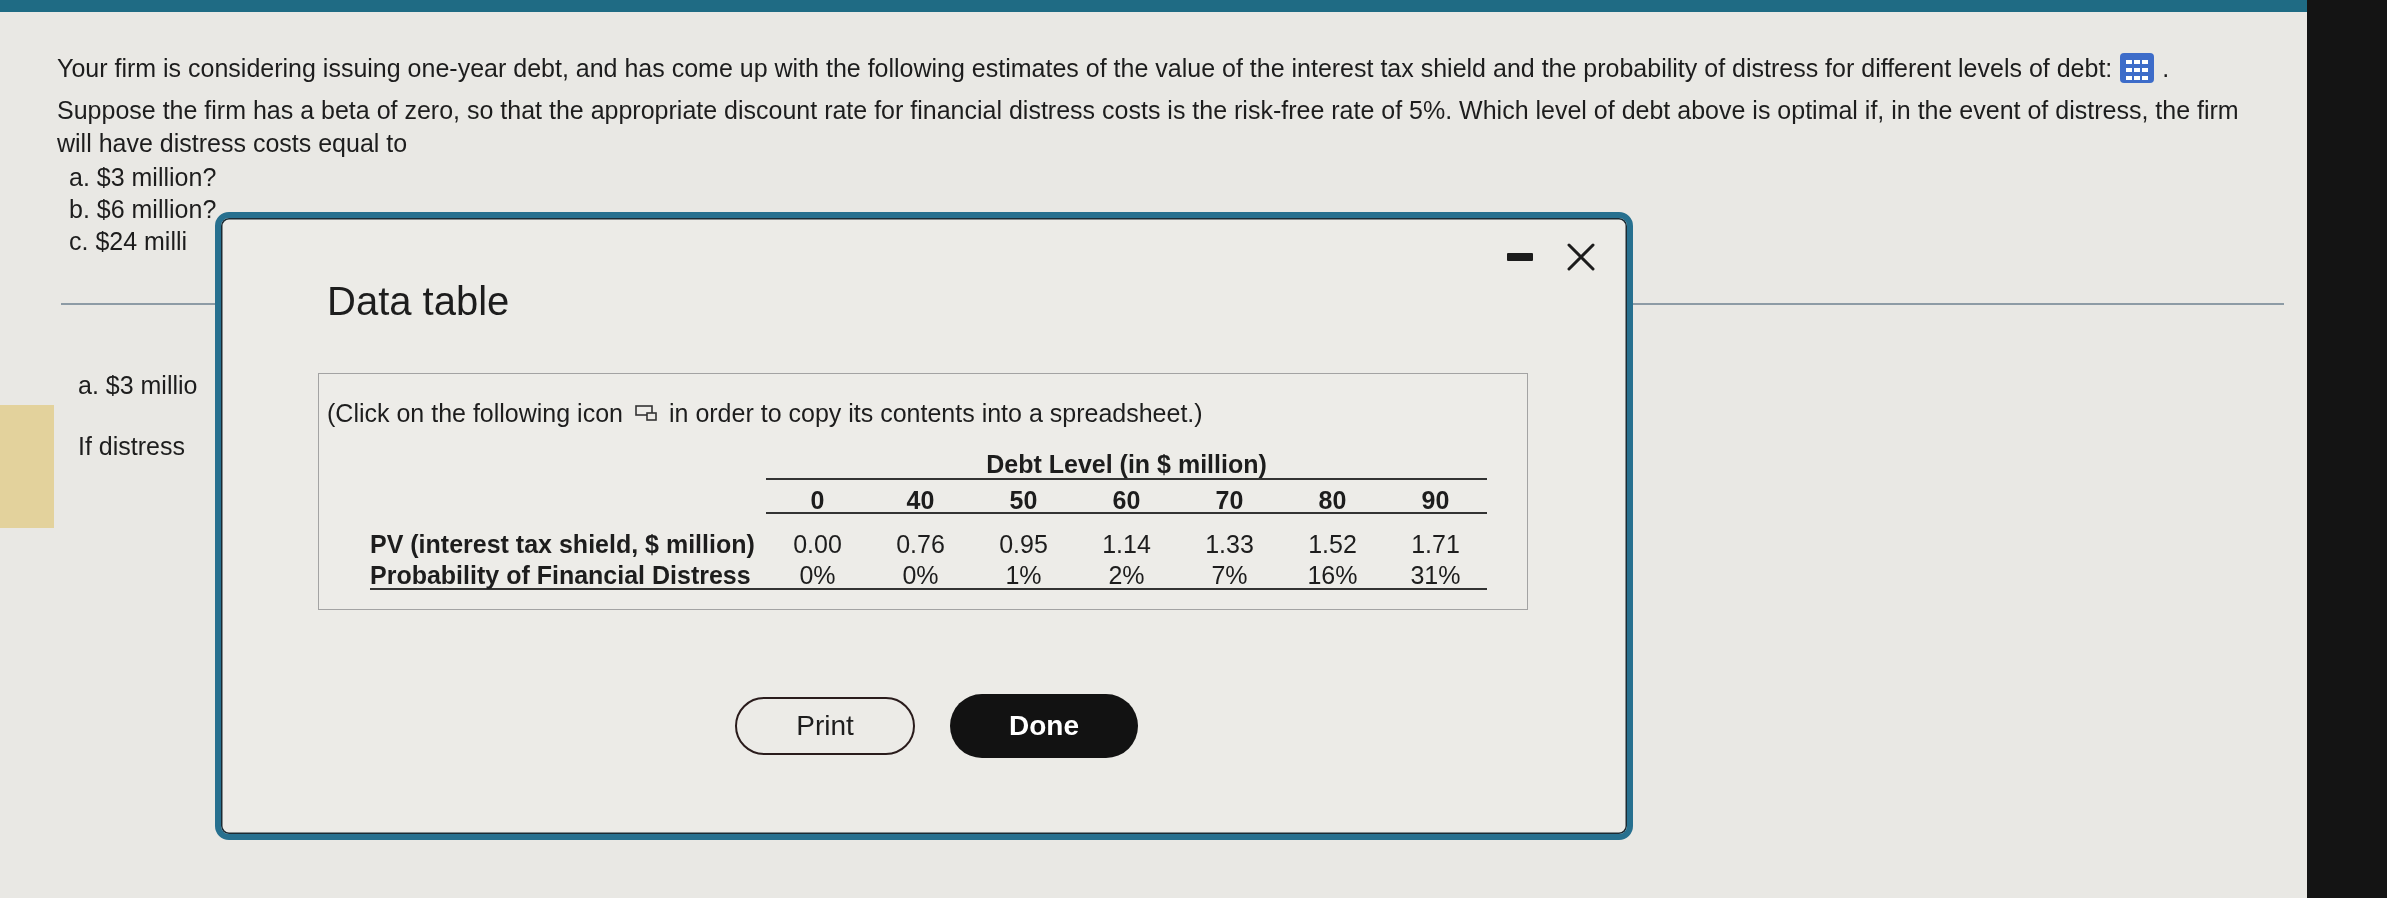 This screenshot has width=2387, height=898. What do you see at coordinates (1332, 496) in the screenshot?
I see `column-header: 80` at bounding box center [1332, 496].